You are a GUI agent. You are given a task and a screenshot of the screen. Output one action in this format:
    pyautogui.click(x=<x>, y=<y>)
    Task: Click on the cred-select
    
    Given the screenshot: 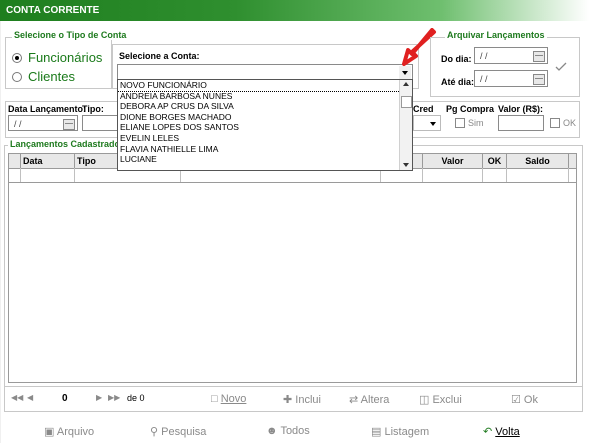 What is the action you would take?
    pyautogui.click(x=427, y=123)
    